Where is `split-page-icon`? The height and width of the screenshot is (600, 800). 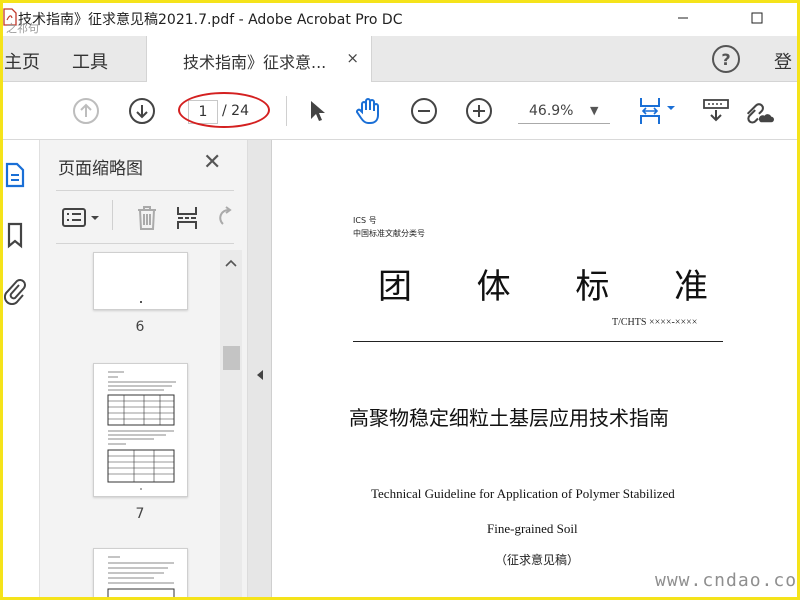 split-page-icon is located at coordinates (187, 218).